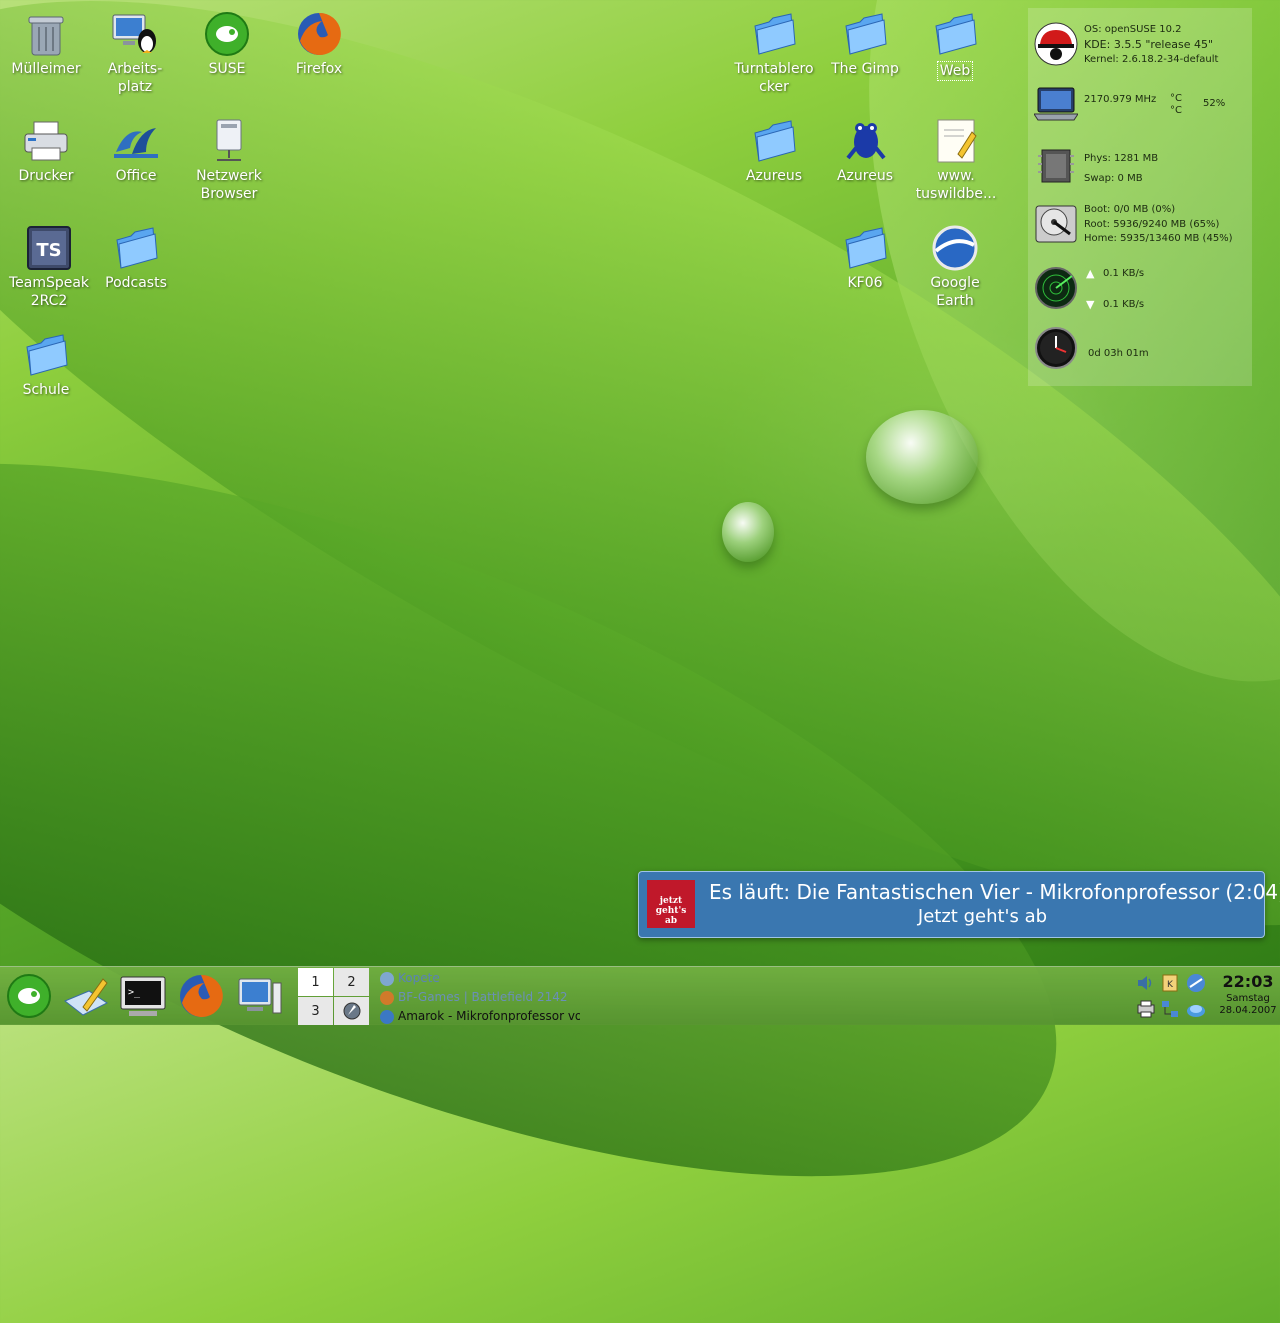  I want to click on network-icon, so click(229, 141).